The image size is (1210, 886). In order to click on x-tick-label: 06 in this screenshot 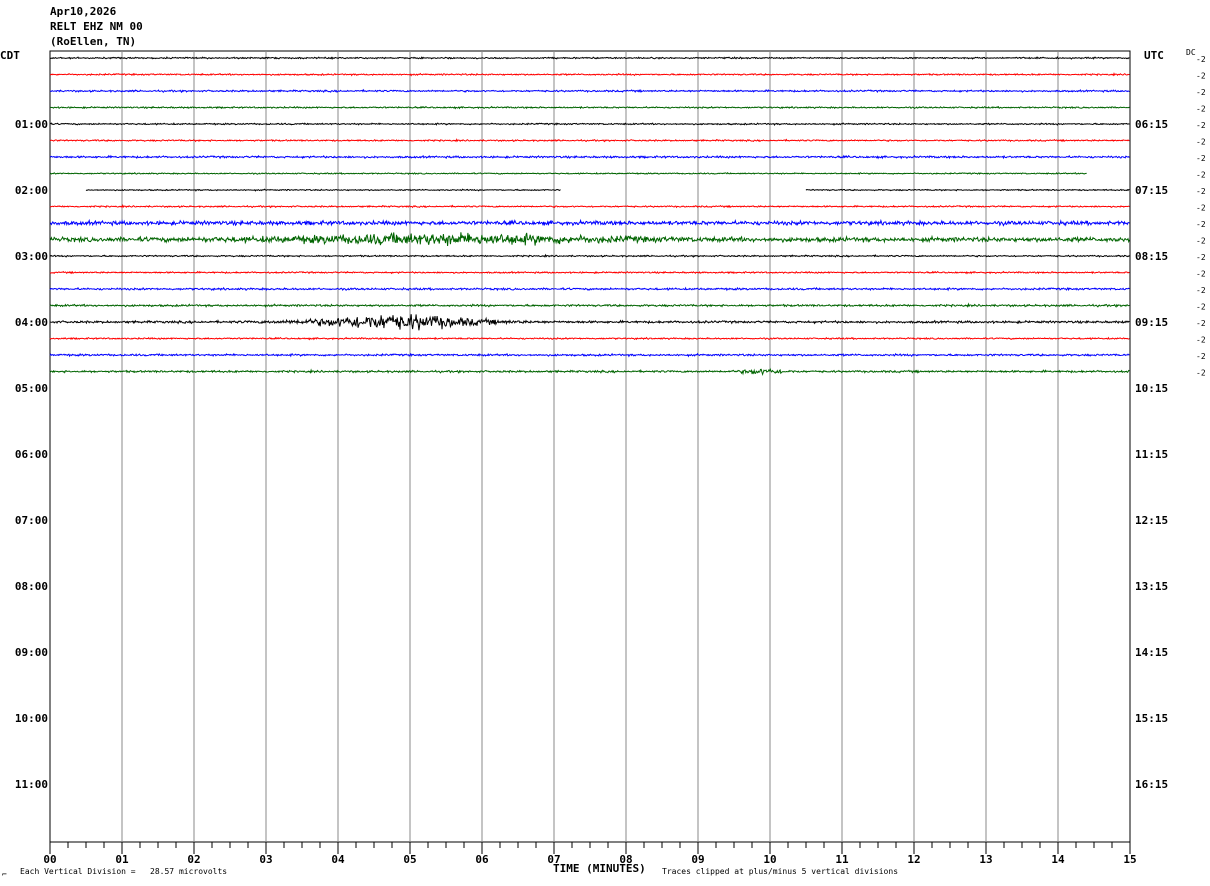, I will do `click(482, 859)`.